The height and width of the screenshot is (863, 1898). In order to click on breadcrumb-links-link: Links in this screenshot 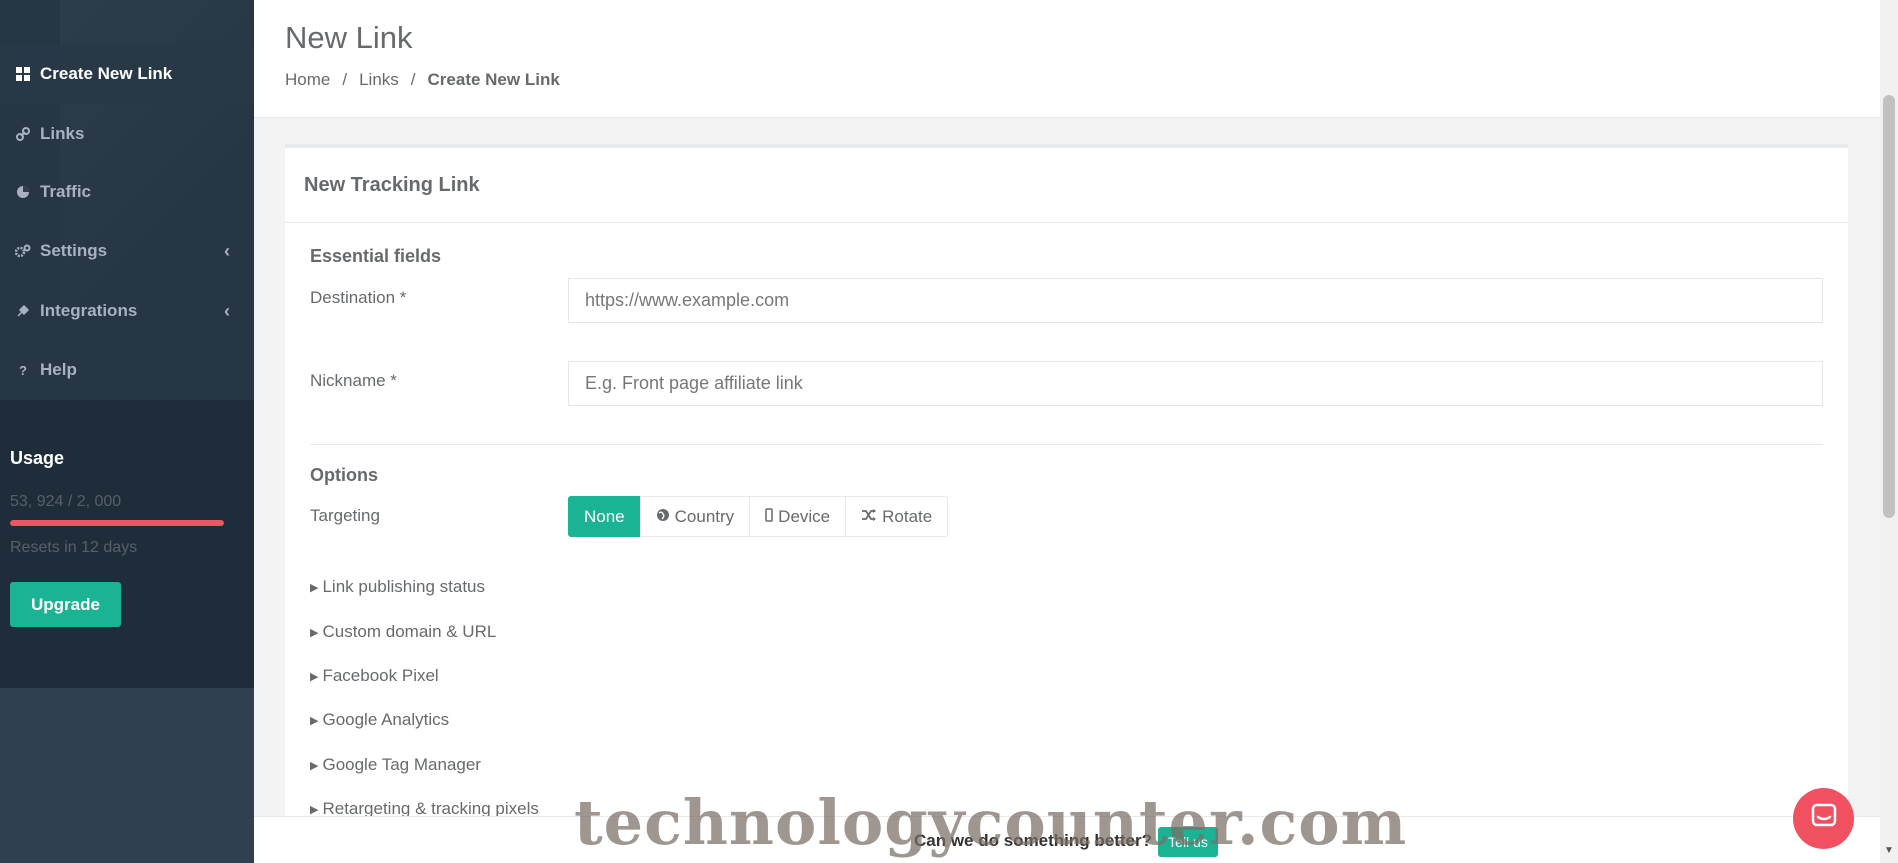, I will do `click(379, 80)`.